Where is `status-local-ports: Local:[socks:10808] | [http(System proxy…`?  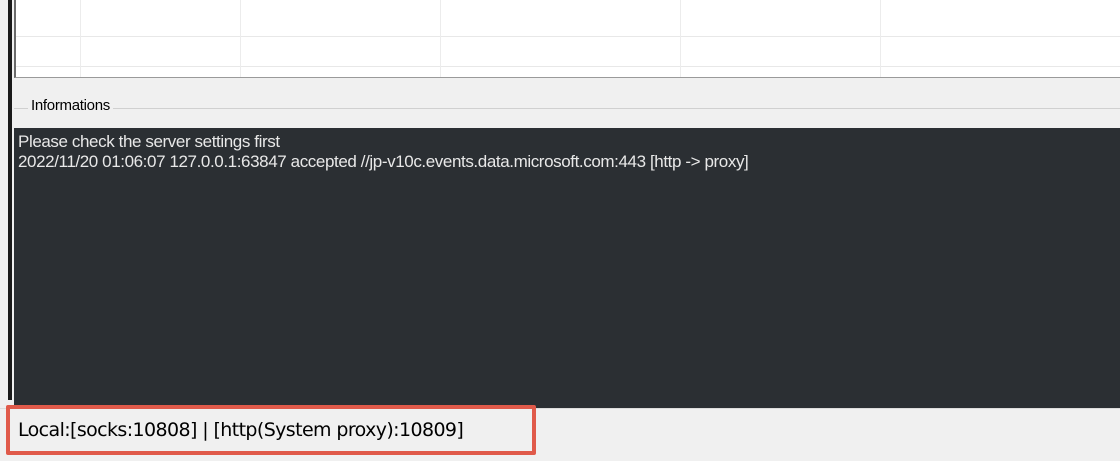 status-local-ports: Local:[socks:10808] | [http(System proxy… is located at coordinates (241, 430).